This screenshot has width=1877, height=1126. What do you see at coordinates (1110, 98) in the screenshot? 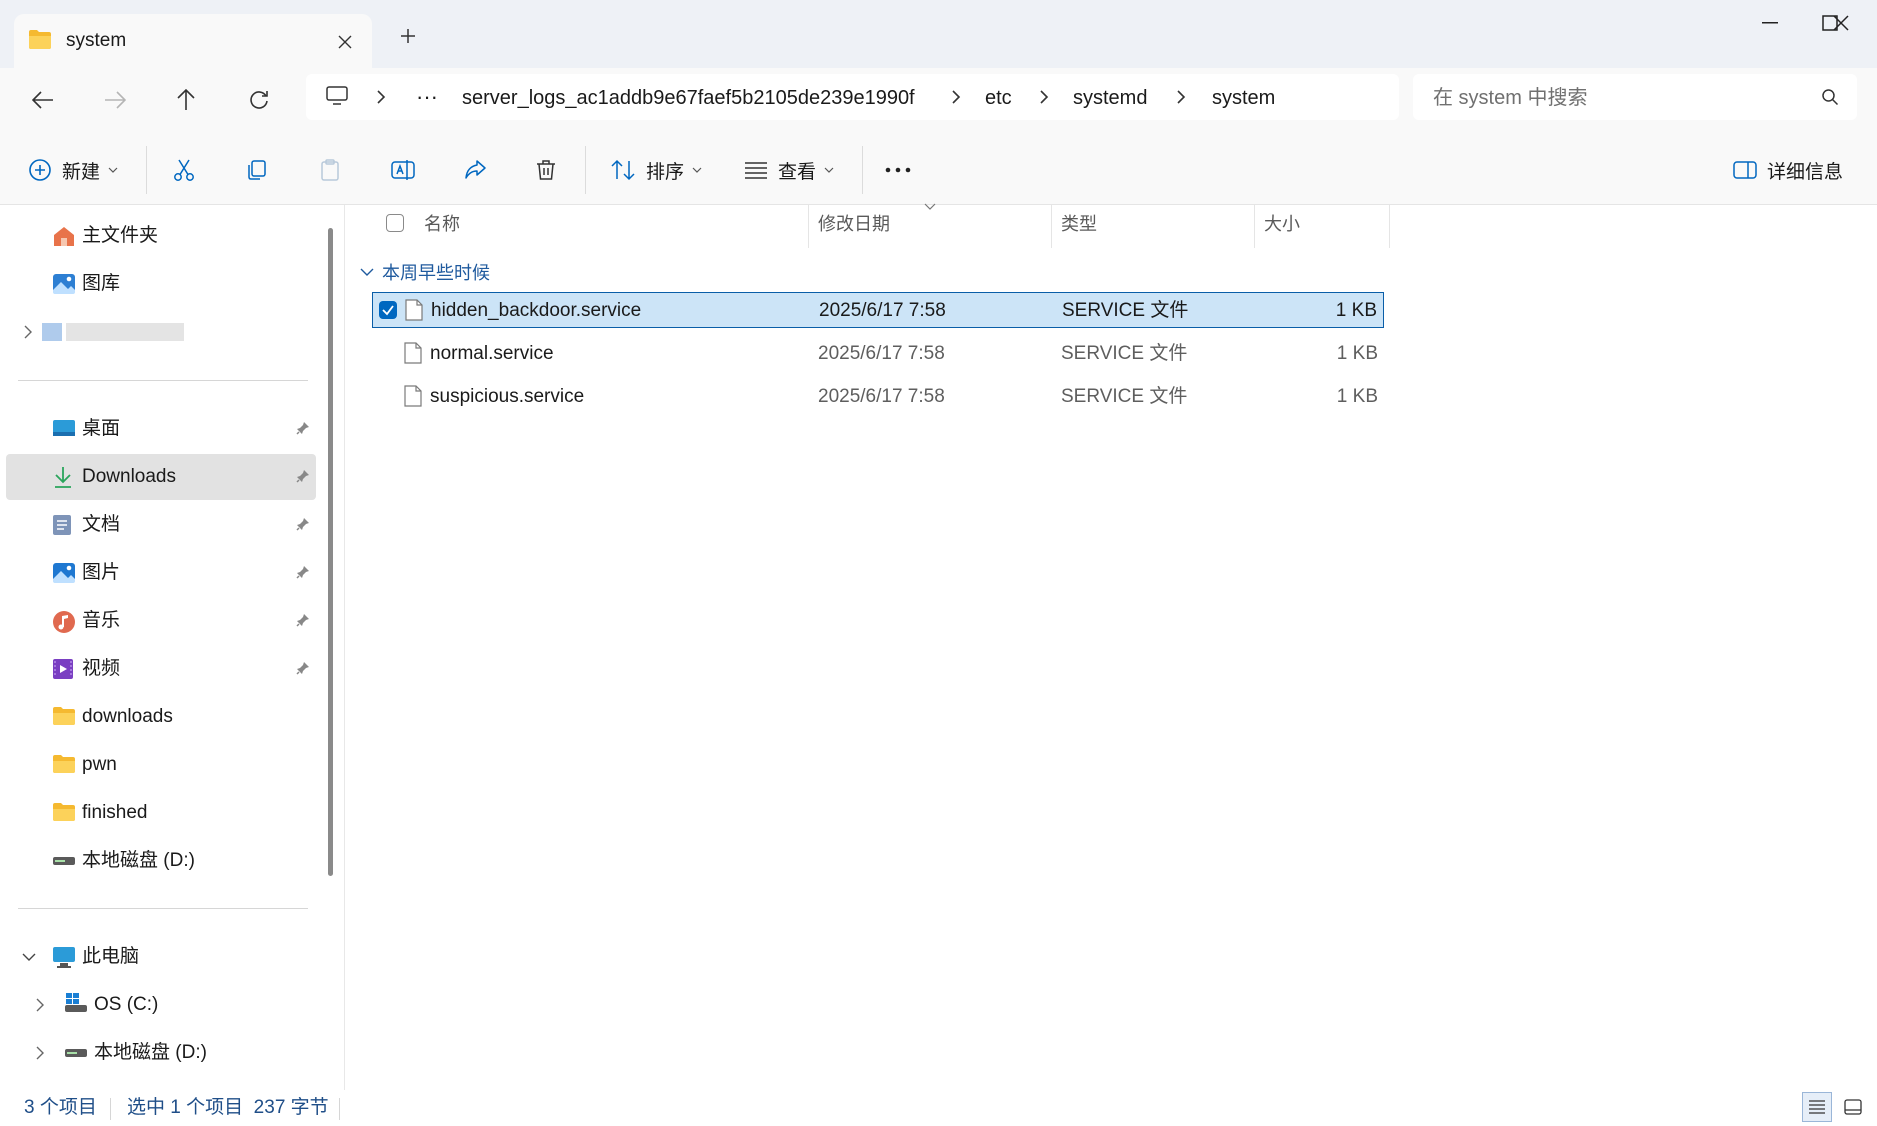
I see `breadcrumb-item: systemd` at bounding box center [1110, 98].